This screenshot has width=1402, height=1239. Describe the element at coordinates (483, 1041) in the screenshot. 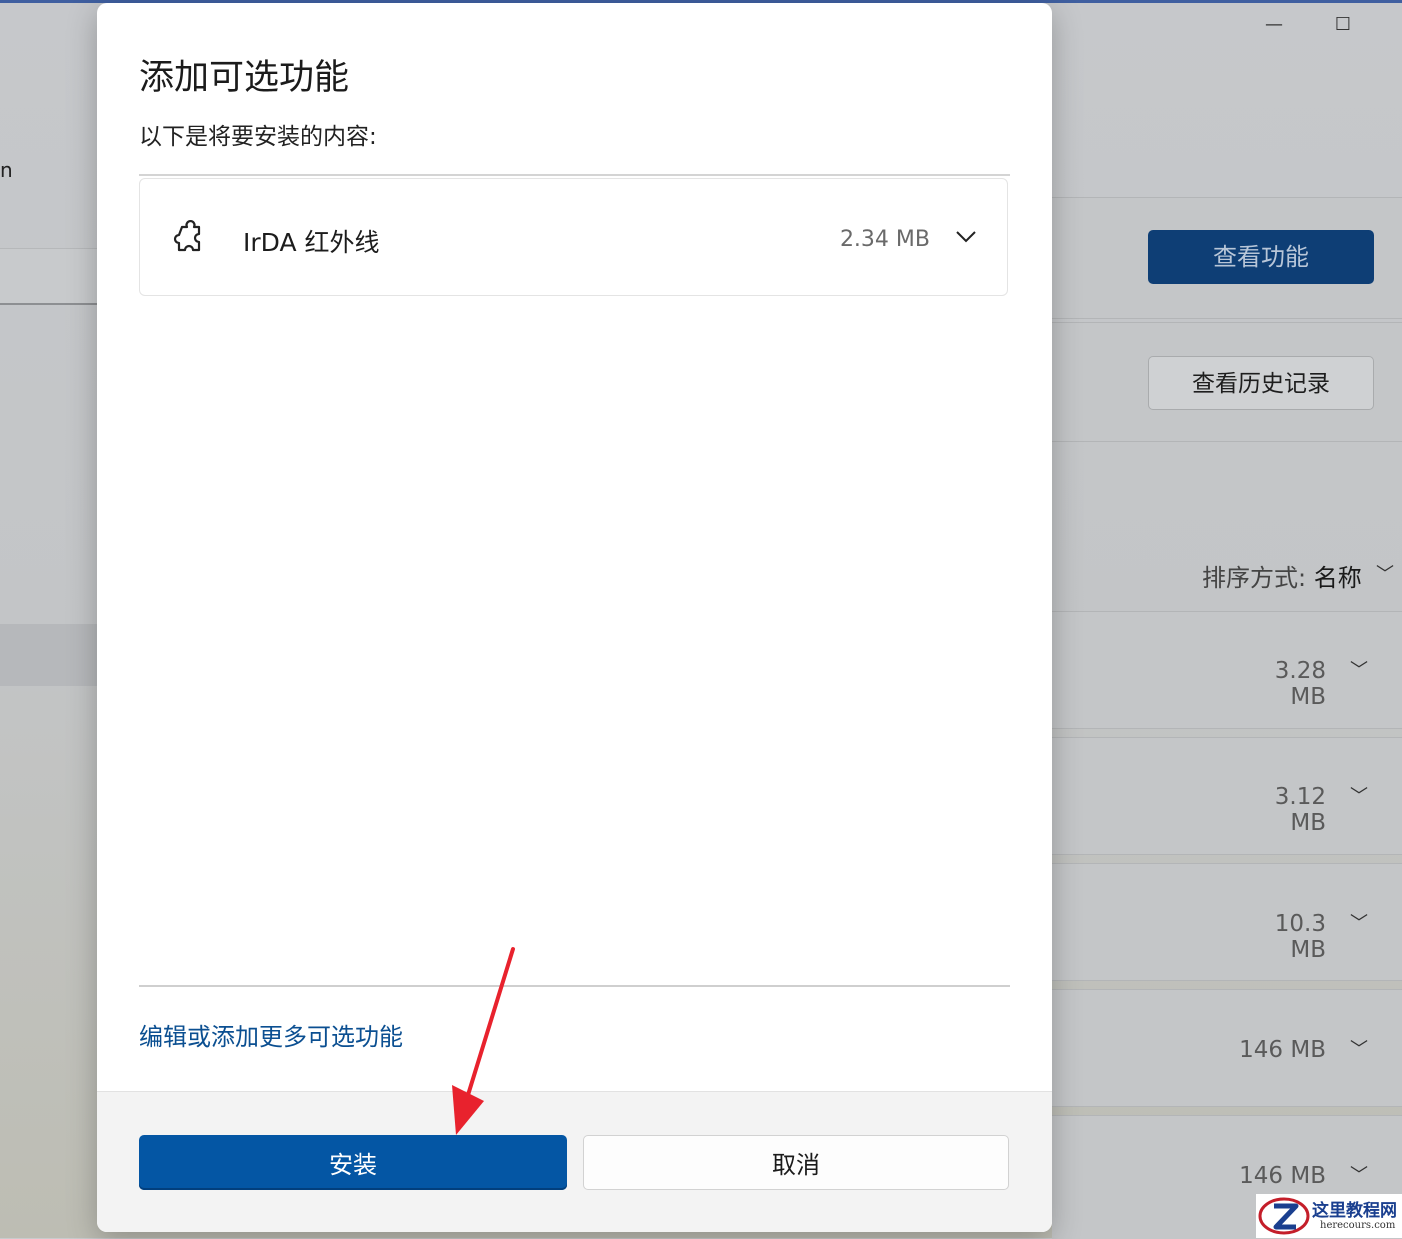

I see `annotation-arrow-icon` at that location.